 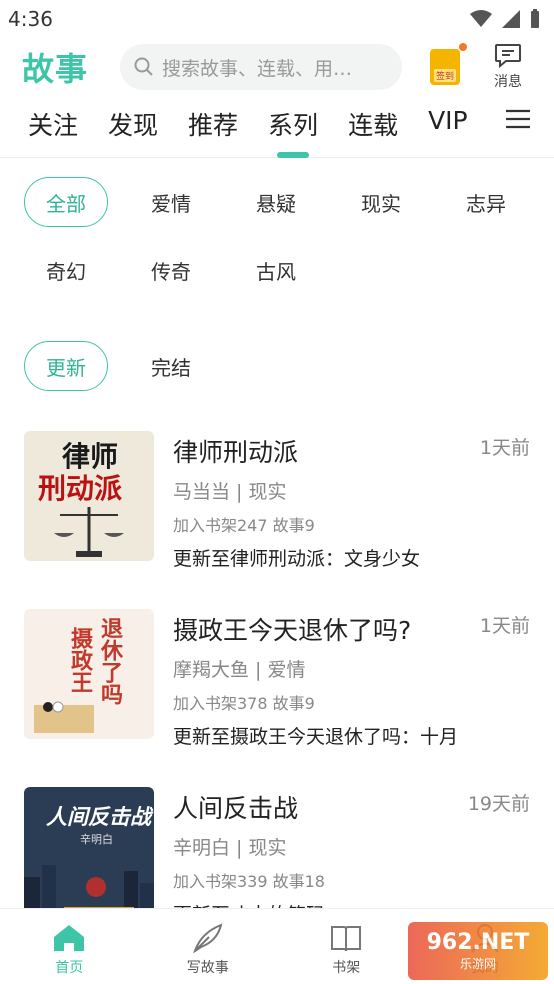 What do you see at coordinates (351, 629) in the screenshot?
I see `series-title: 摄政王今天退休了吗?` at bounding box center [351, 629].